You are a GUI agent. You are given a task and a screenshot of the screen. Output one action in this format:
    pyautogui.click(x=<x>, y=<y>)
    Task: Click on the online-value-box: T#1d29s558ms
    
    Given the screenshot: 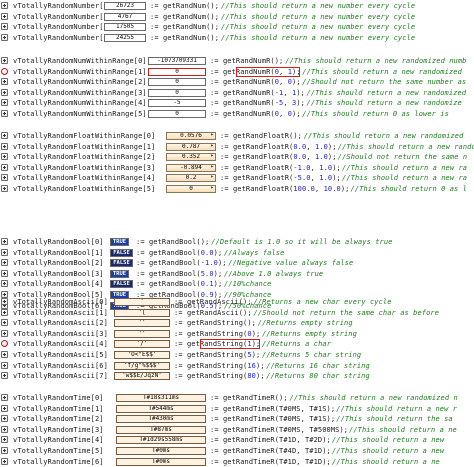 What is the action you would take?
    pyautogui.click(x=161, y=440)
    